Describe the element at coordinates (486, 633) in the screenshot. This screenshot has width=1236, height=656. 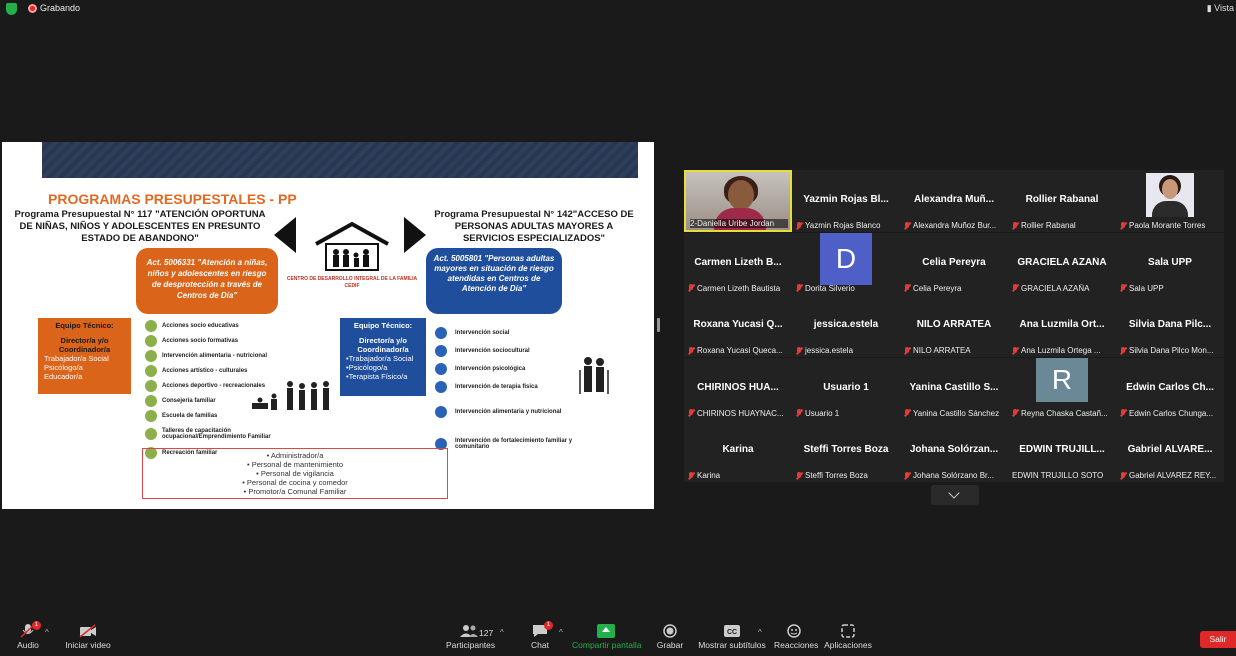
I see `participants-count: 127` at that location.